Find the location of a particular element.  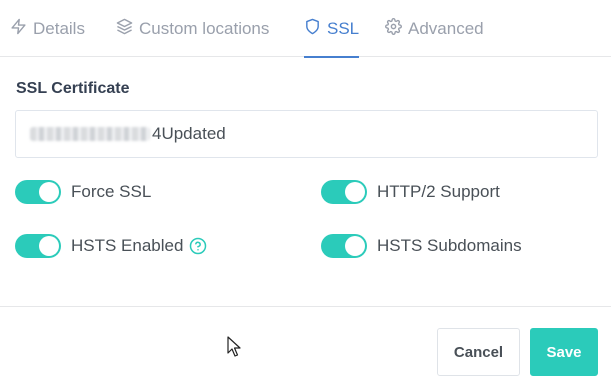

hsts-enabled-toggle-row: HSTS Enabled is located at coordinates (111, 246).